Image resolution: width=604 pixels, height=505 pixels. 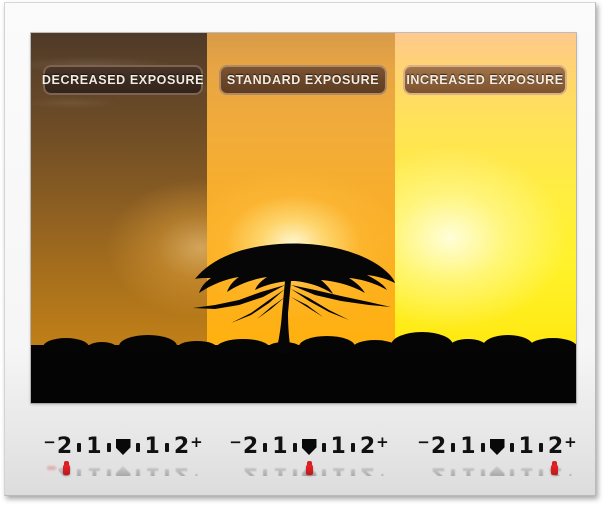 What do you see at coordinates (480, 238) in the screenshot?
I see `sun-glow-increased` at bounding box center [480, 238].